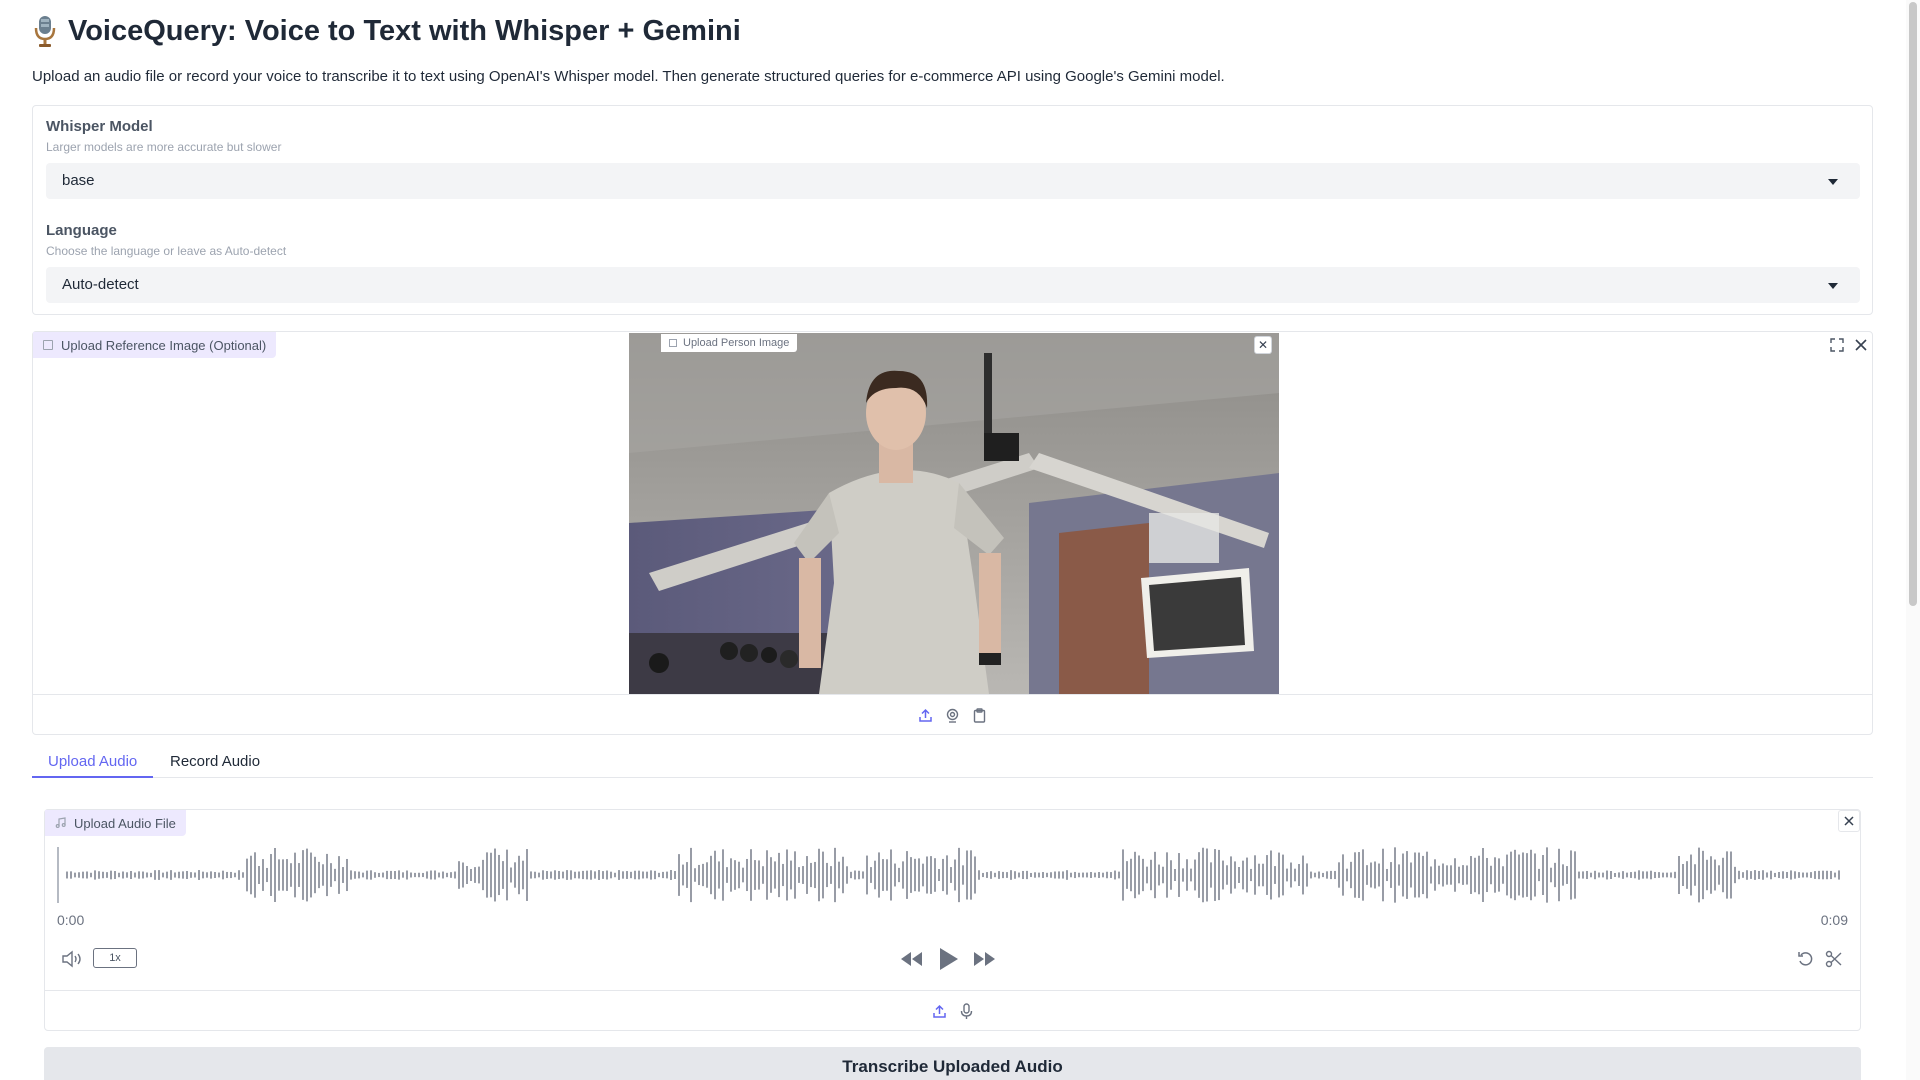 This screenshot has height=1080, width=1920. I want to click on playback-controls, so click(948, 961).